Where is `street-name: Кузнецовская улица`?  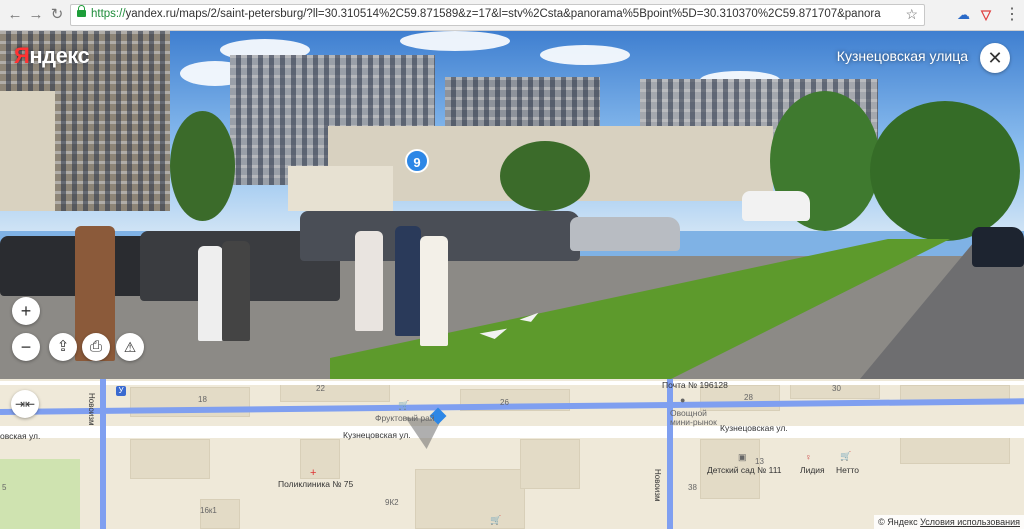 street-name: Кузнецовская улица is located at coordinates (902, 56).